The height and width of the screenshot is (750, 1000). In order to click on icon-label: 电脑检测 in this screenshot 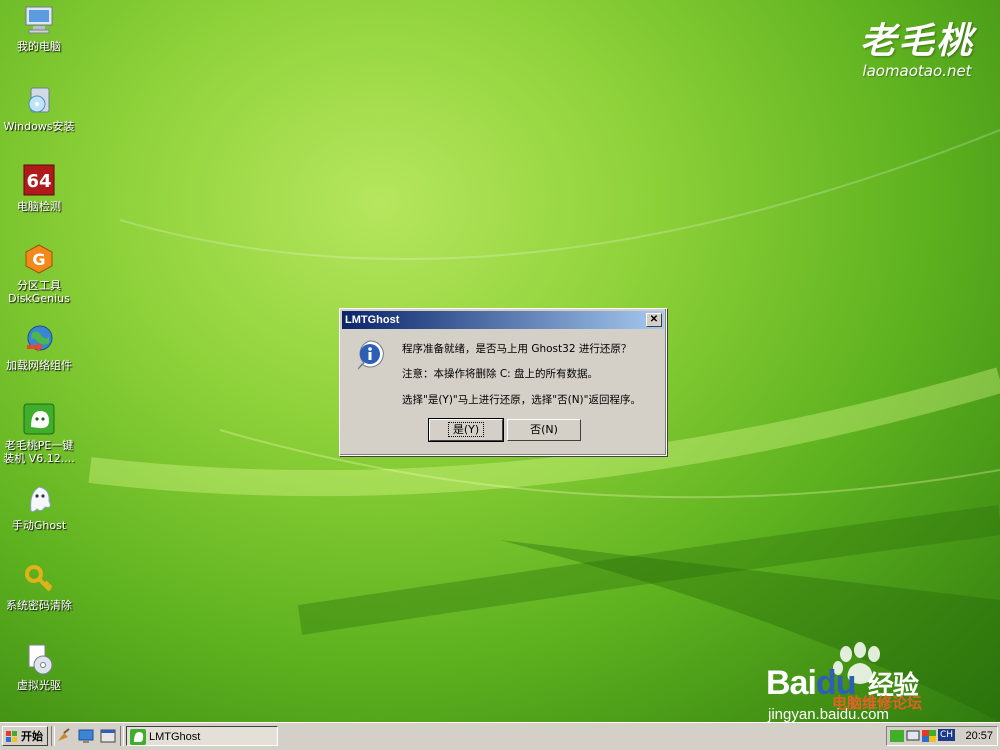, I will do `click(39, 206)`.